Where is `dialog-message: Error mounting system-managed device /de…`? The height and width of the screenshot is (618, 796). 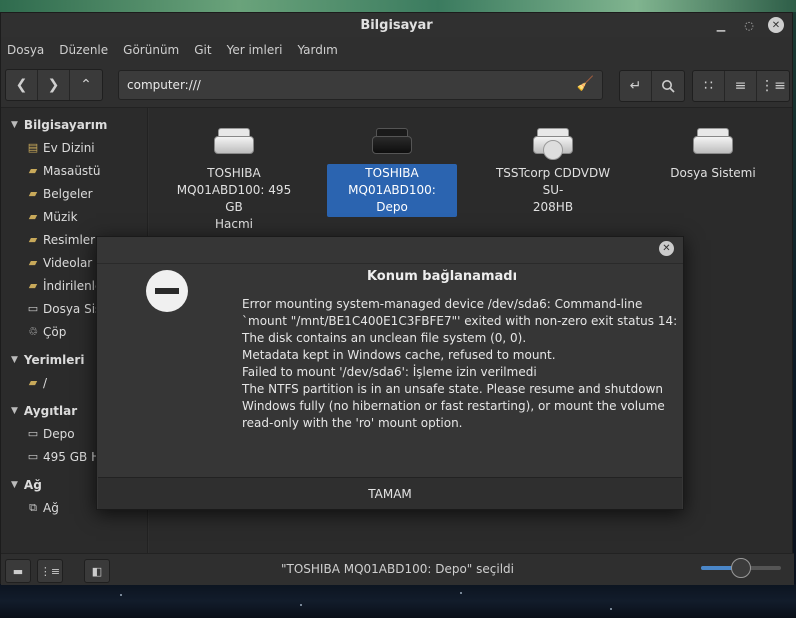
dialog-message: Error mounting system-managed device /de… is located at coordinates (460, 364).